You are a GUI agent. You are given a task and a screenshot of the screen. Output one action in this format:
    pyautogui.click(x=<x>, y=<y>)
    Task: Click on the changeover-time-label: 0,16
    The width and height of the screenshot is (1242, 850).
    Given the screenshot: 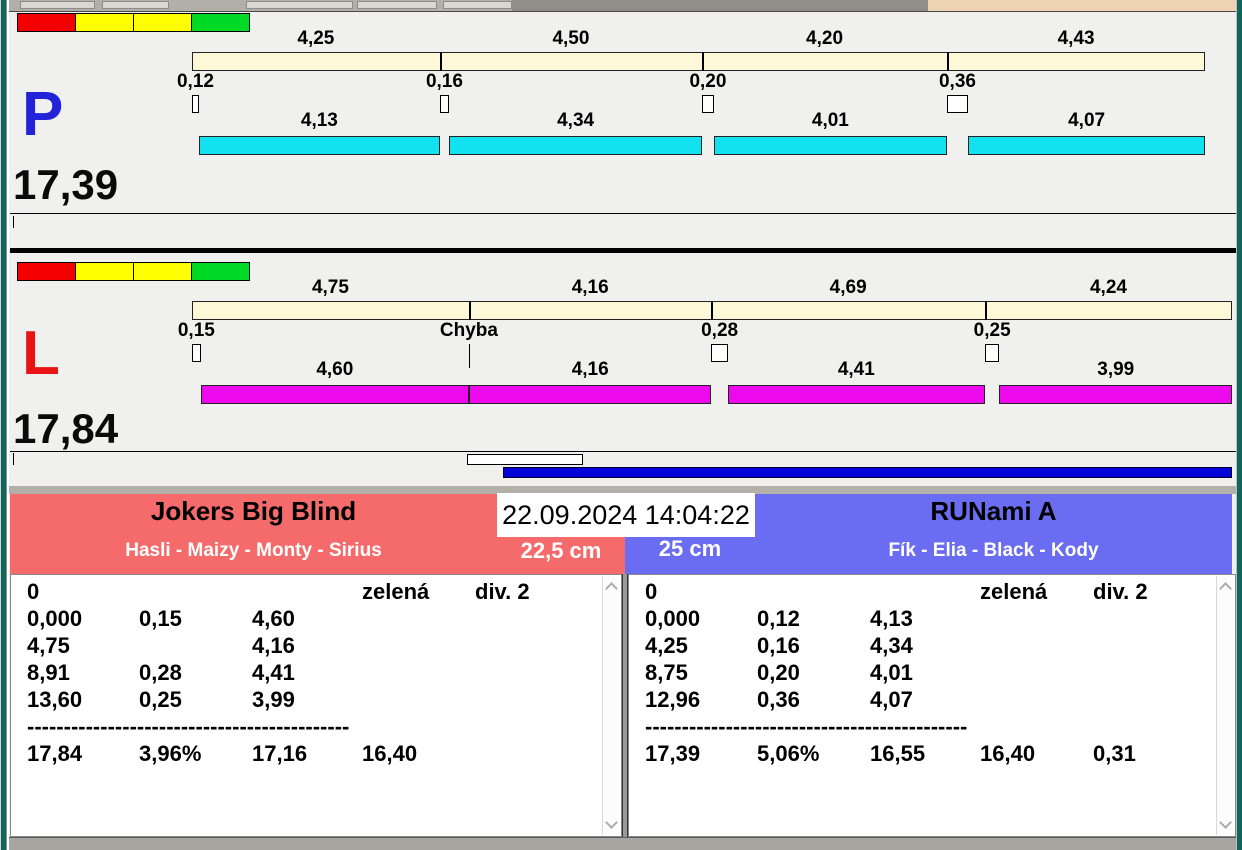 What is the action you would take?
    pyautogui.click(x=444, y=81)
    